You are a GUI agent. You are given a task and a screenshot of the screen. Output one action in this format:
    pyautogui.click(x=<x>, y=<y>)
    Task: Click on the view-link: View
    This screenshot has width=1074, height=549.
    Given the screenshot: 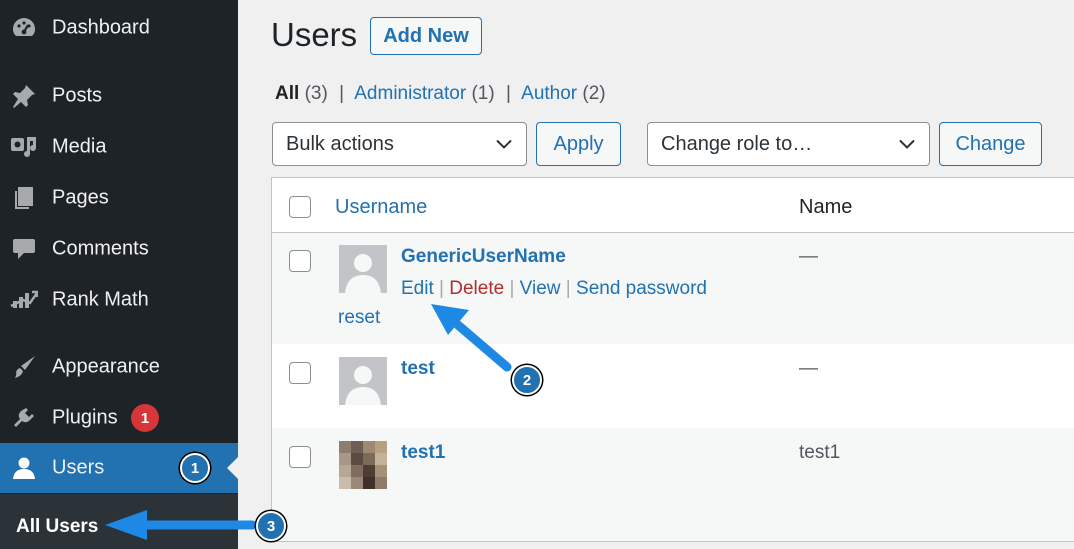 What is the action you would take?
    pyautogui.click(x=540, y=288)
    